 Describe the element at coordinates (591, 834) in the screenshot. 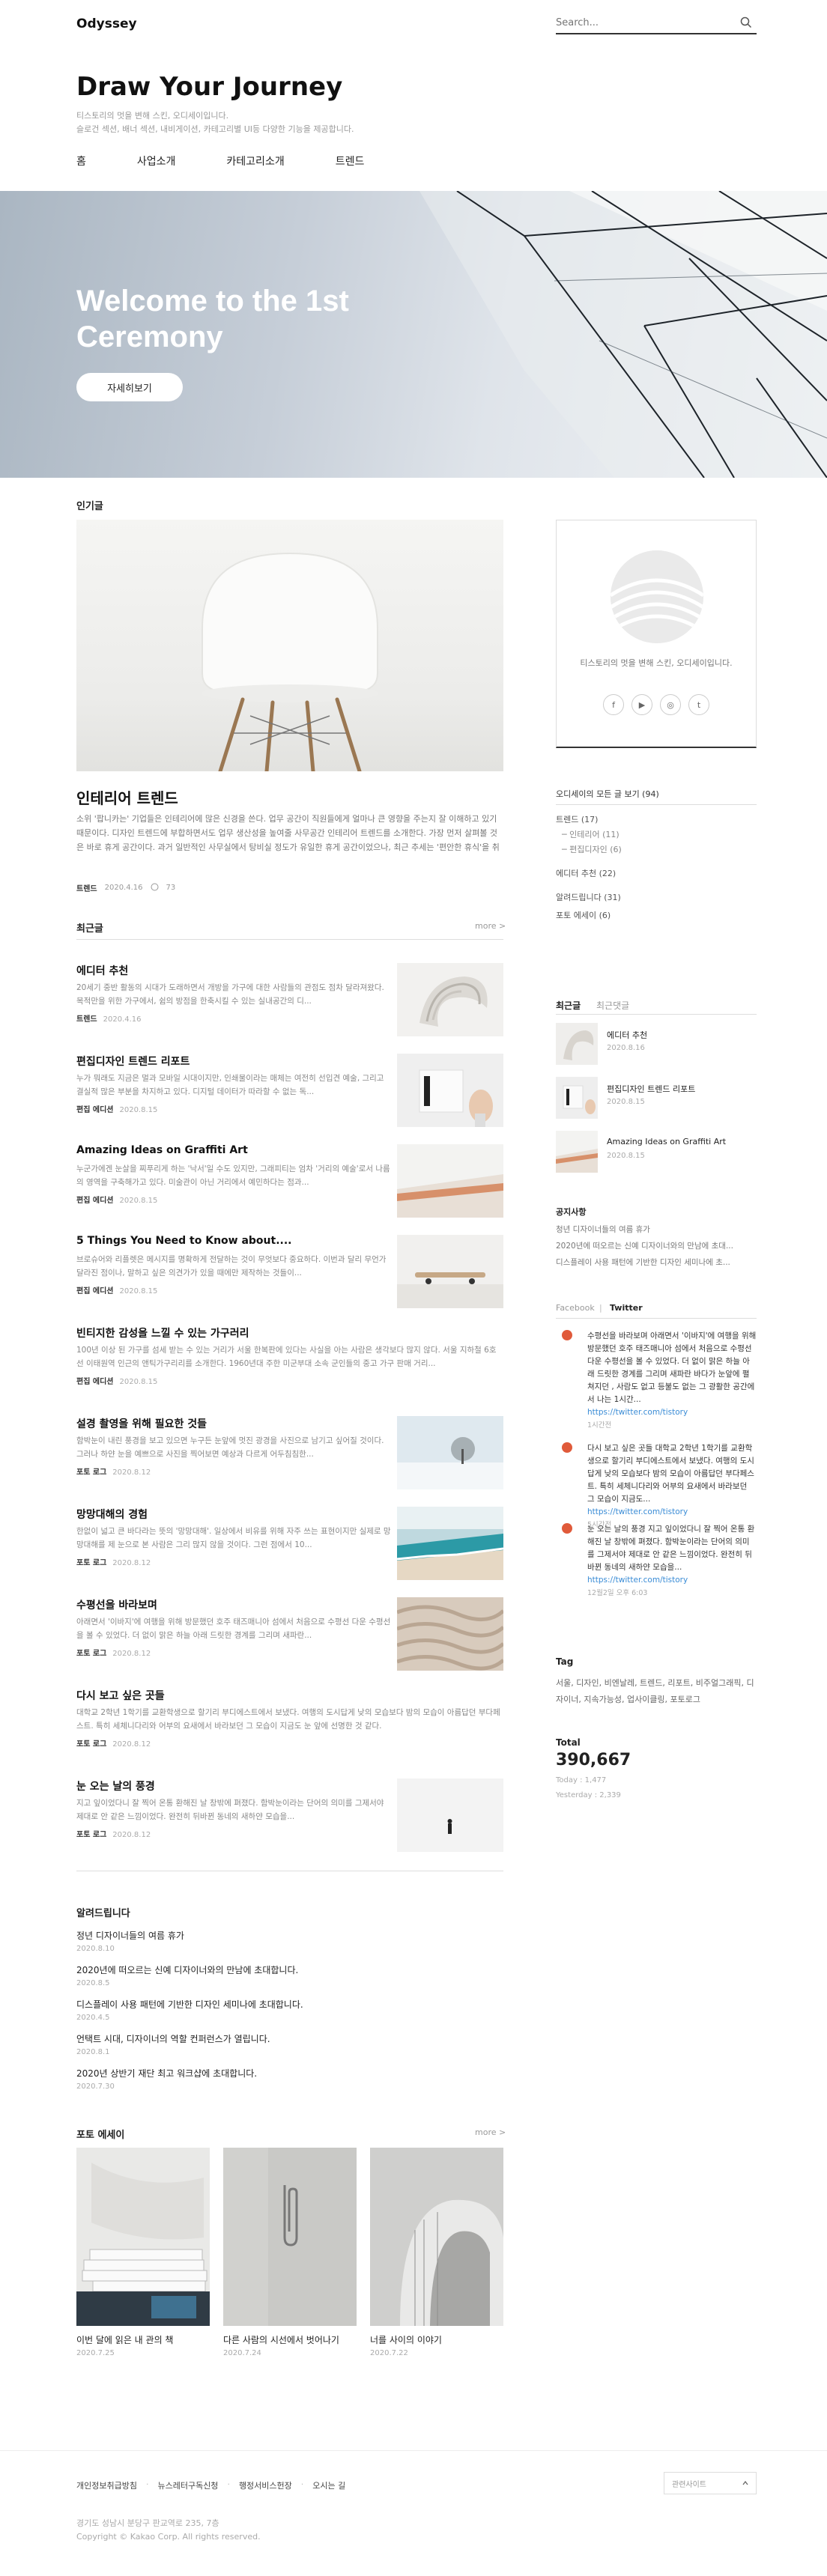

I see `category-item: ─ 인테리어 (11)` at that location.